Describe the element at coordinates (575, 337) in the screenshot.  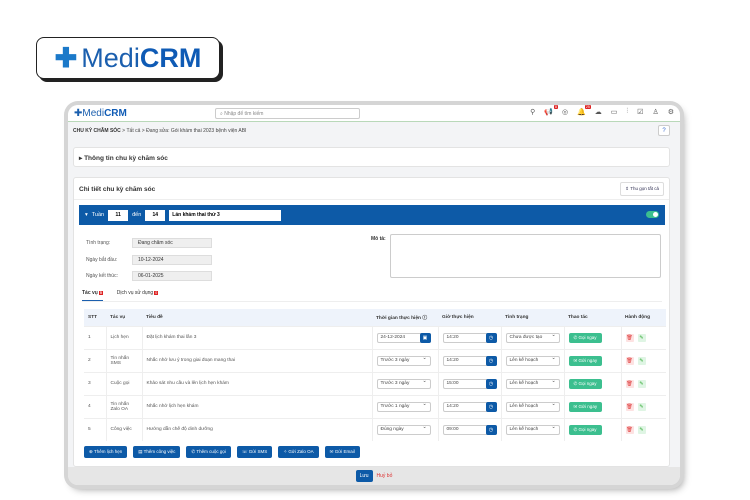
I see `phone-icon: ✆` at that location.